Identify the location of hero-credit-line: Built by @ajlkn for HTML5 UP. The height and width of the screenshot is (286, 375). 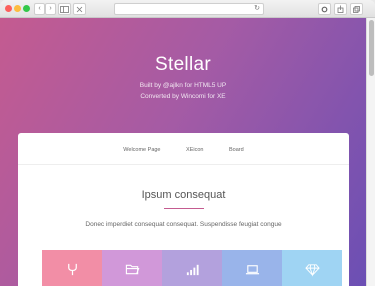
(183, 85).